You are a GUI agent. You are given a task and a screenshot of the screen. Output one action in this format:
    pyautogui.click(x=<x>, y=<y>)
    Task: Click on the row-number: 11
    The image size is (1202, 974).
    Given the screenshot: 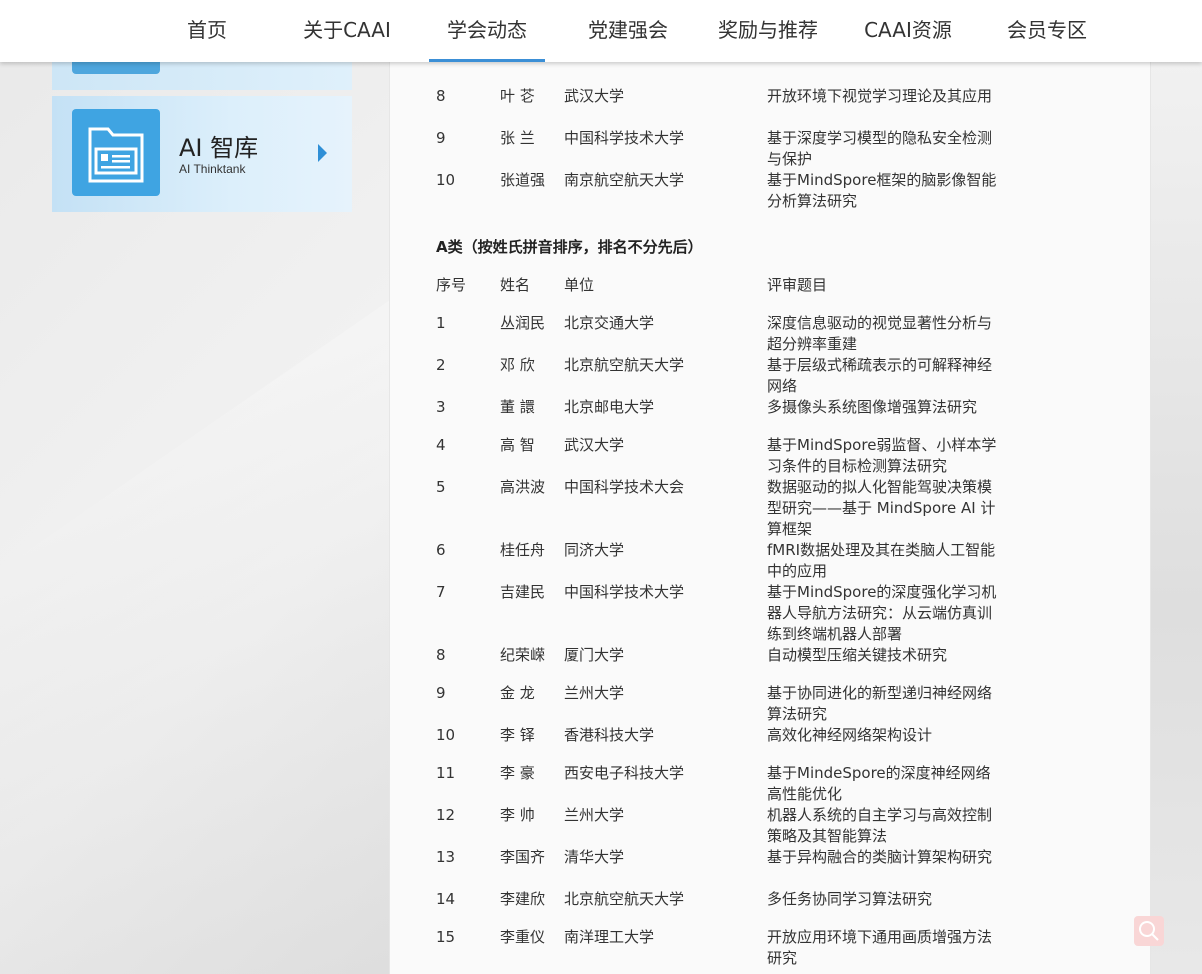 What is the action you would take?
    pyautogui.click(x=446, y=773)
    